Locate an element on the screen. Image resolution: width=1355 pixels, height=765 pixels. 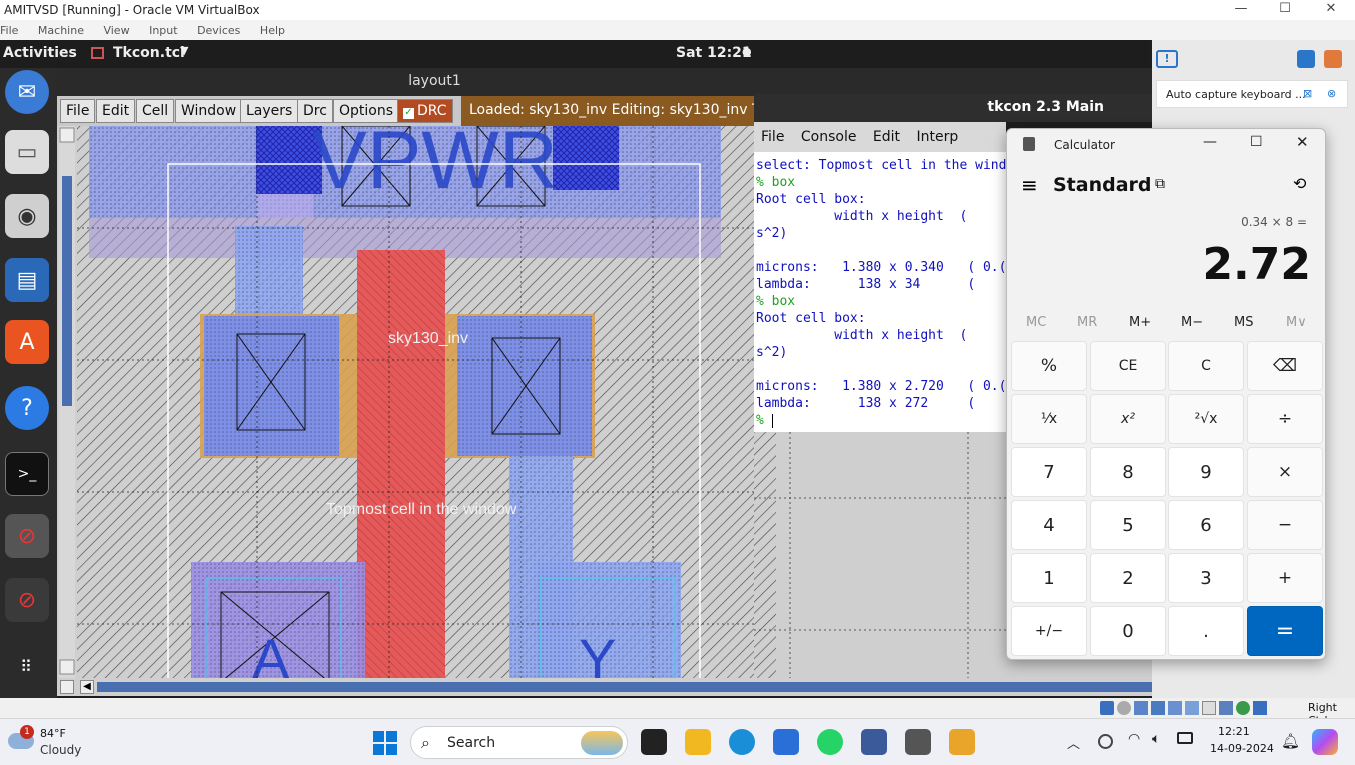
volume-icon: 🔈︎ is located at coordinates (1156, 739).